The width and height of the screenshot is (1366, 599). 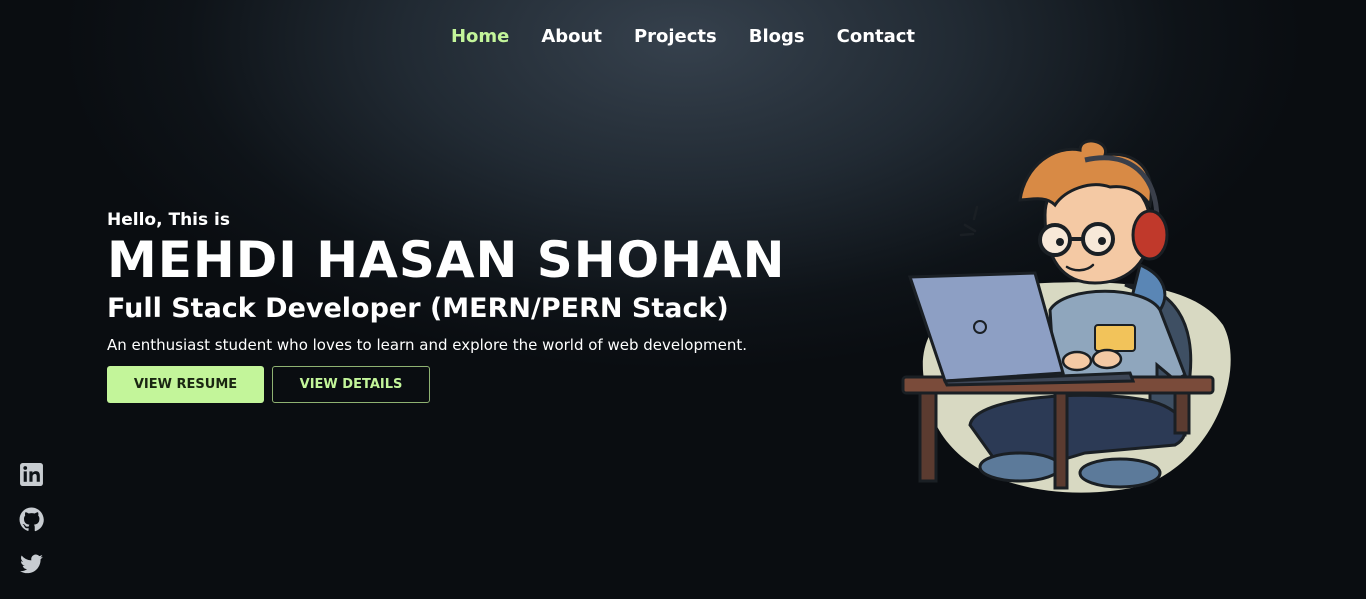 I want to click on nav-blogs: Blogs, so click(x=777, y=36).